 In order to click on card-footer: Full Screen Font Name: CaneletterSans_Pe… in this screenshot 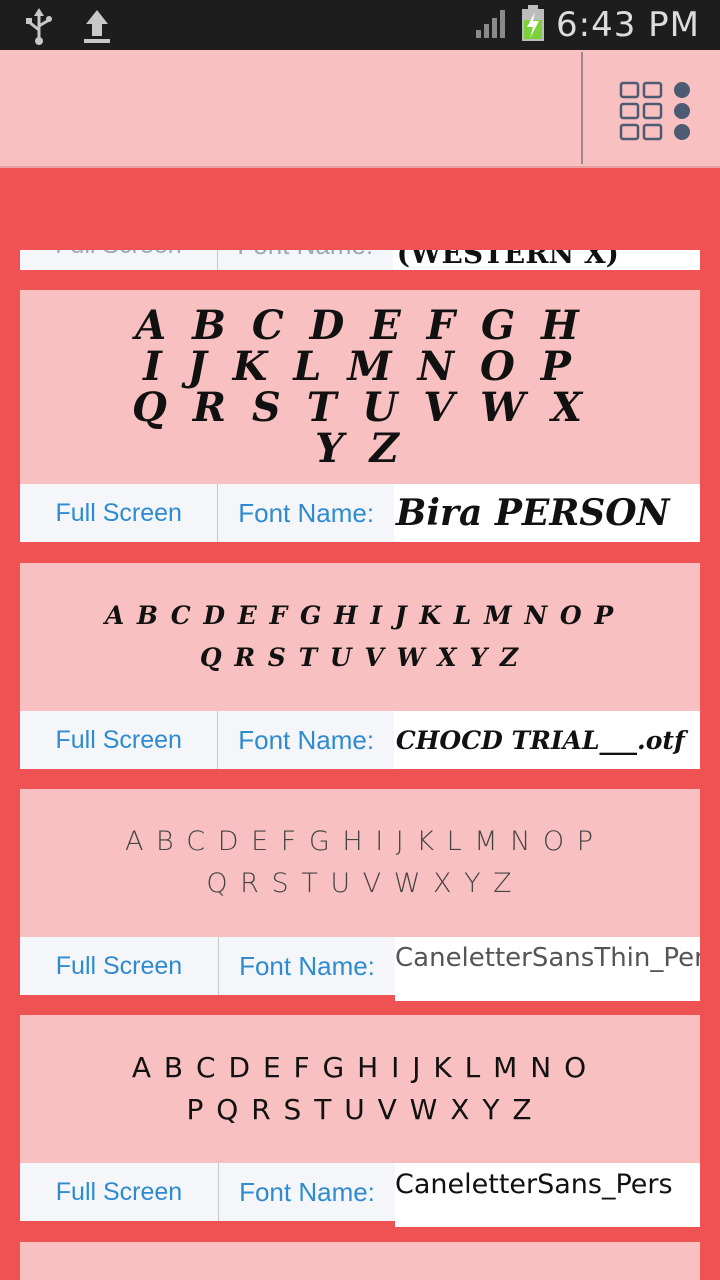, I will do `click(360, 1195)`.